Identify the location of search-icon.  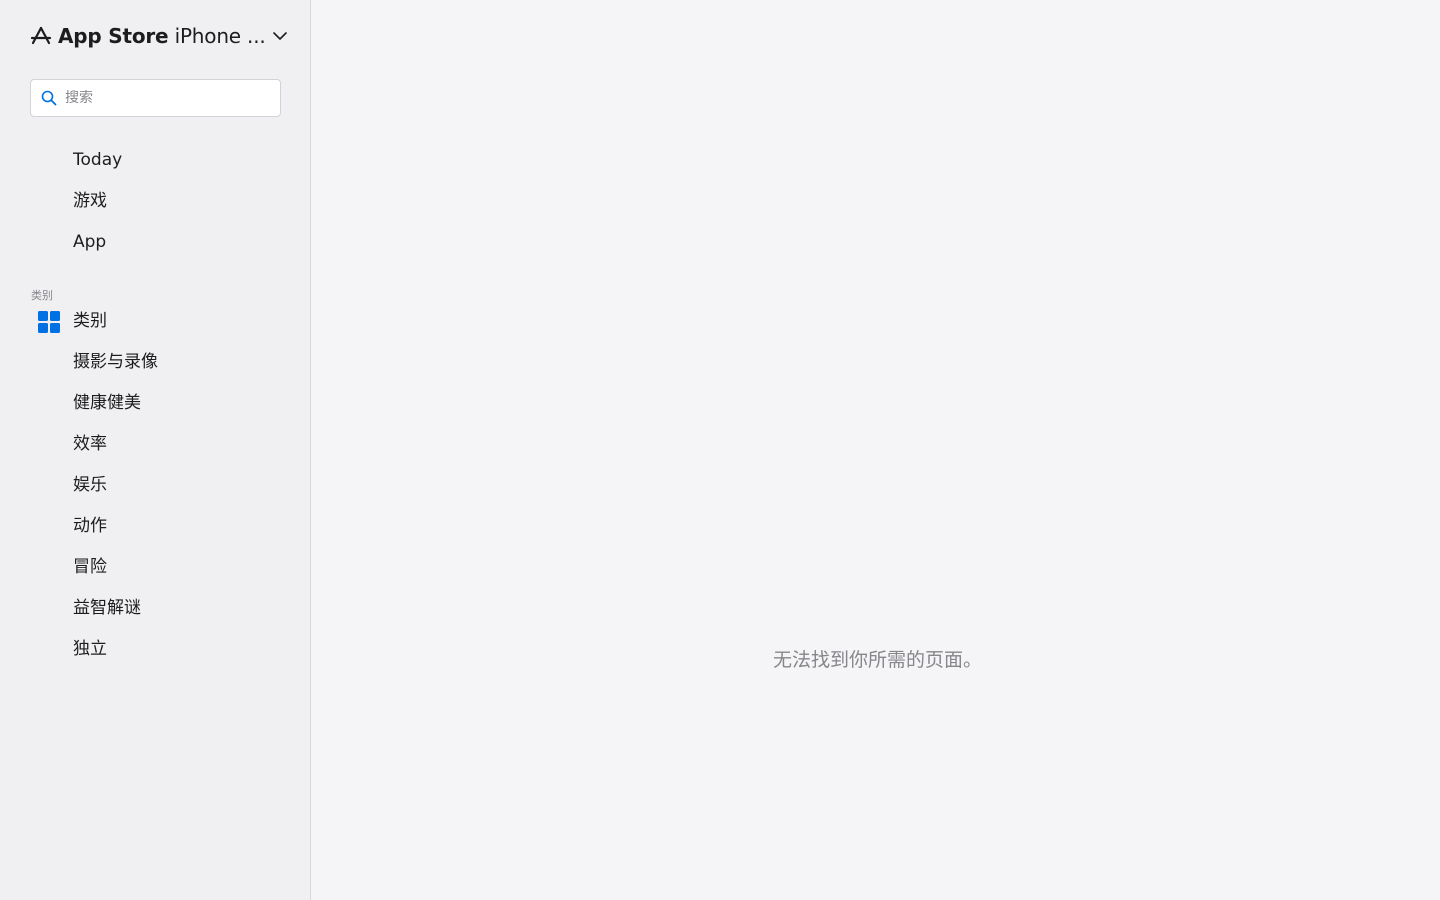
(49, 98).